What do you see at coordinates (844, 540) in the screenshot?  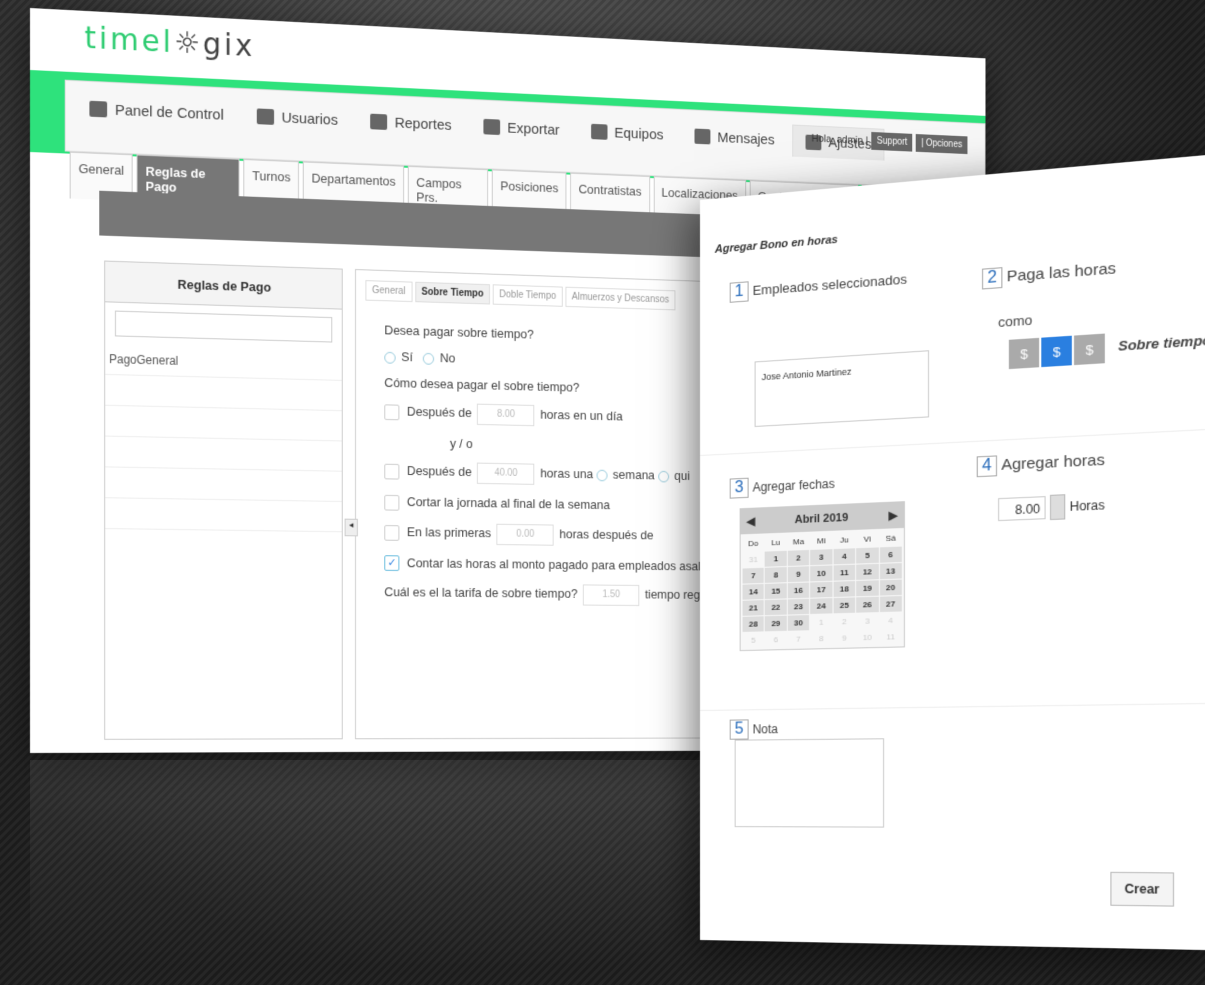 I see `day-of-week: Ju` at bounding box center [844, 540].